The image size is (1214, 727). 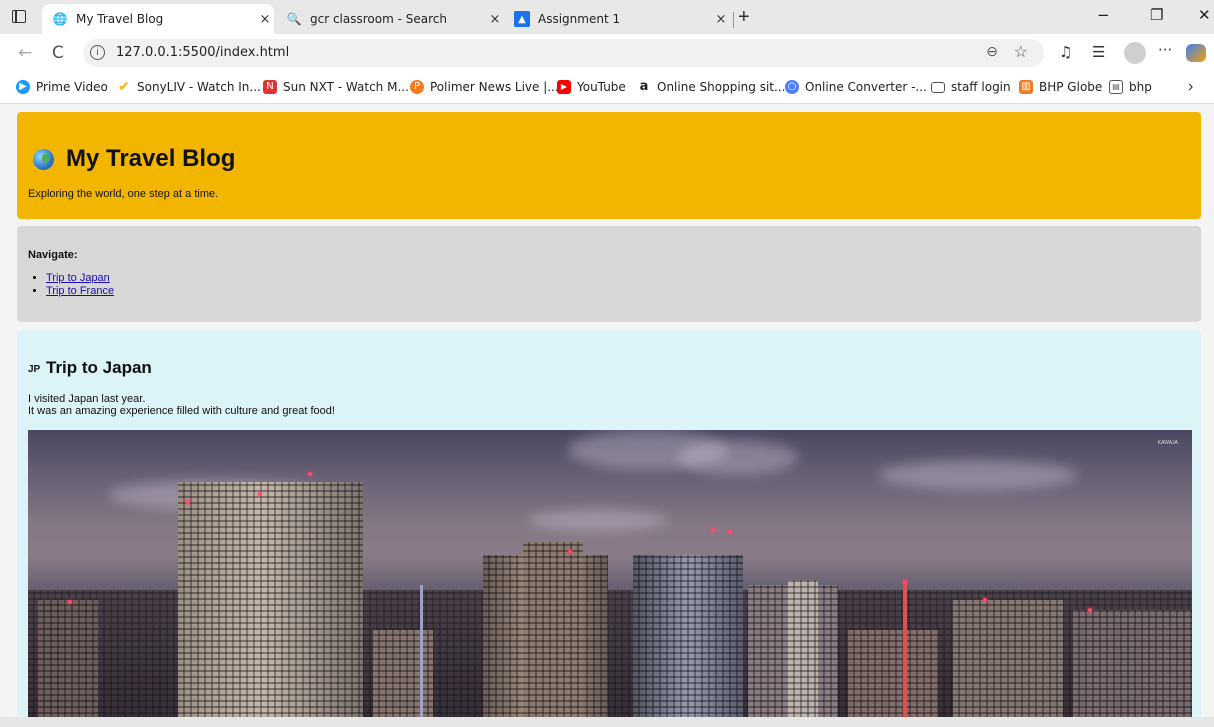 What do you see at coordinates (1071, 87) in the screenshot?
I see `bookmark-label: BHP Globe` at bounding box center [1071, 87].